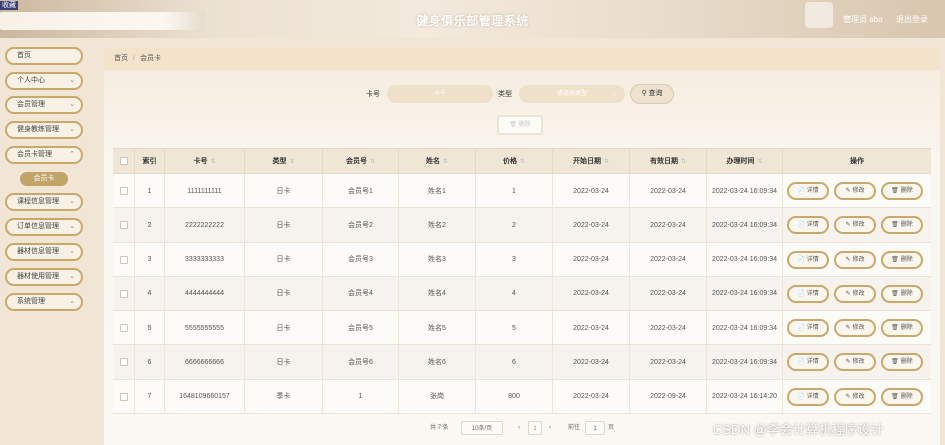 The width and height of the screenshot is (945, 445). I want to click on watermark: CSDN @李会计算机程序设计, so click(798, 429).